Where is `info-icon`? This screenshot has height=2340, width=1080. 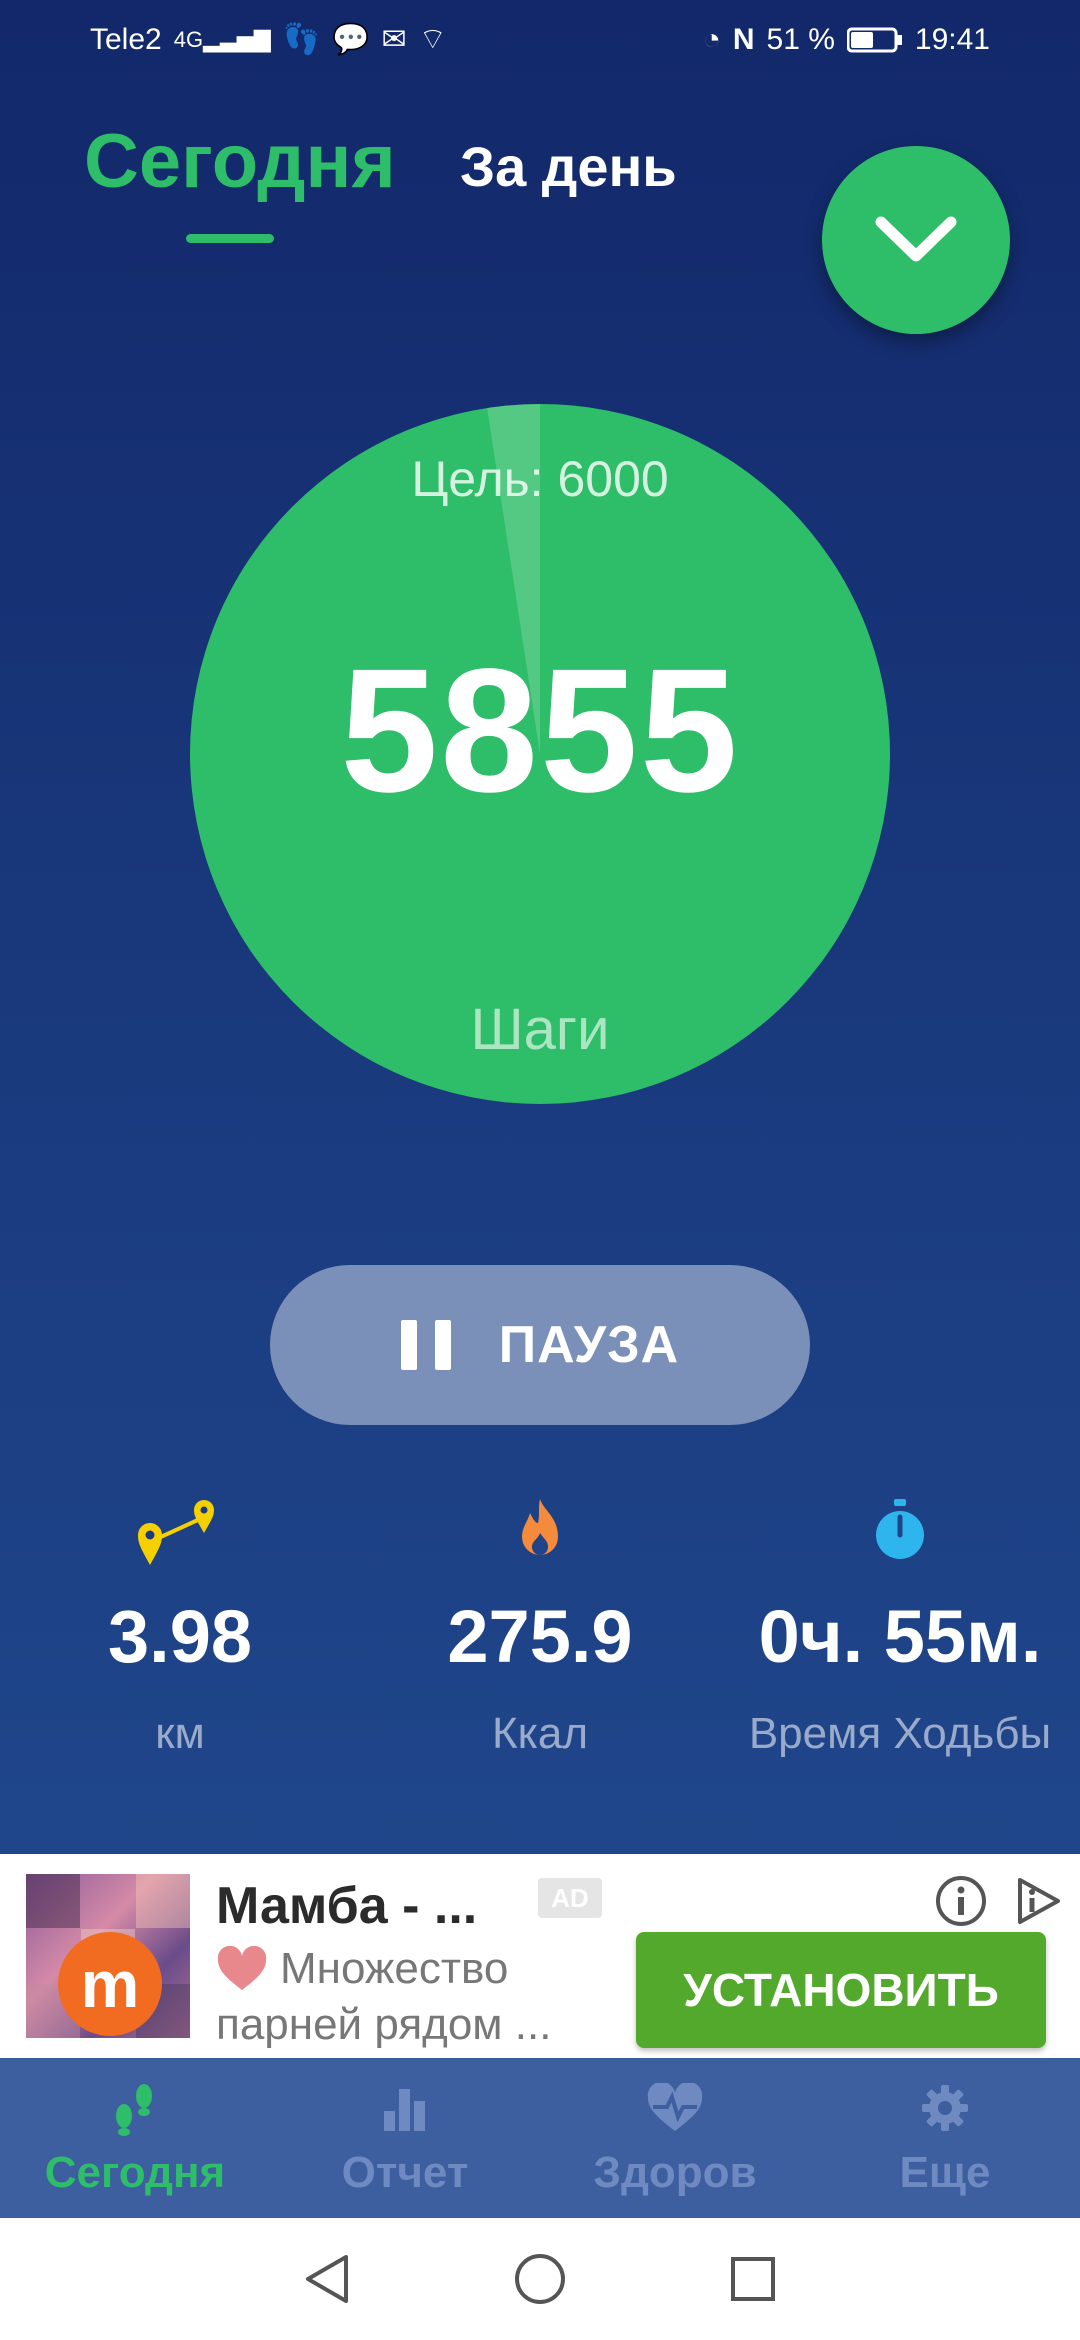 info-icon is located at coordinates (961, 1901).